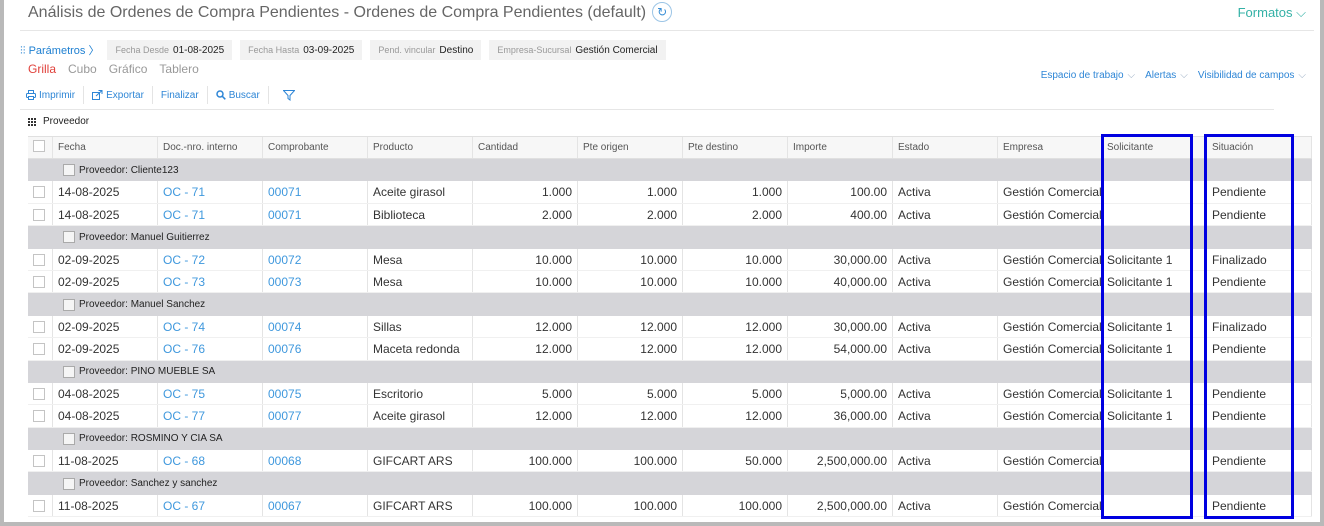 The image size is (1324, 526). What do you see at coordinates (210, 326) in the screenshot?
I see `cell-doc: OC - 74` at bounding box center [210, 326].